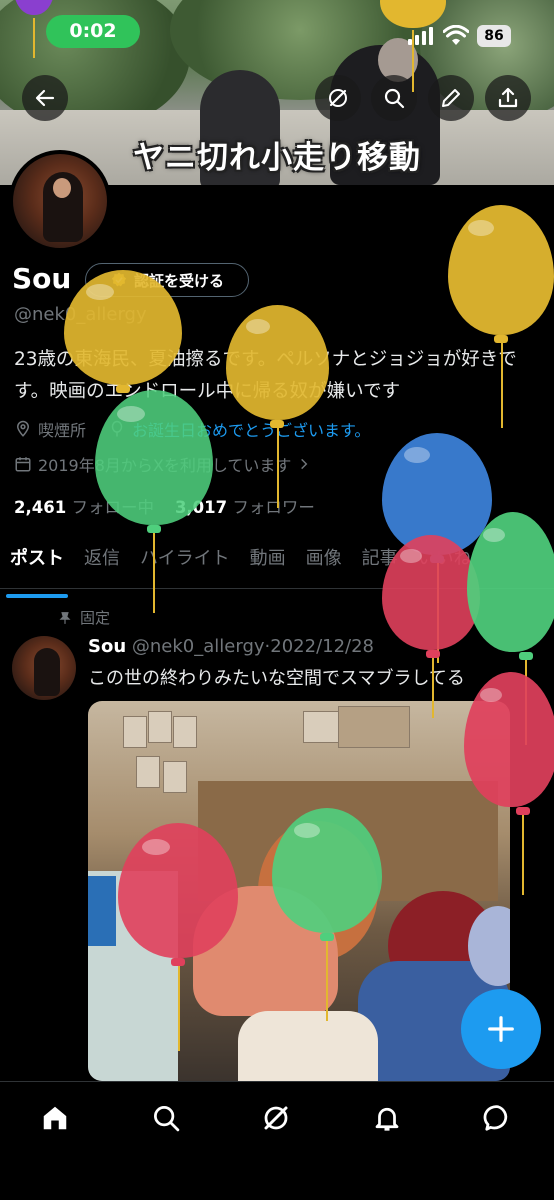 The image size is (554, 1200). What do you see at coordinates (277, 1140) in the screenshot?
I see `bottom-navigation` at bounding box center [277, 1140].